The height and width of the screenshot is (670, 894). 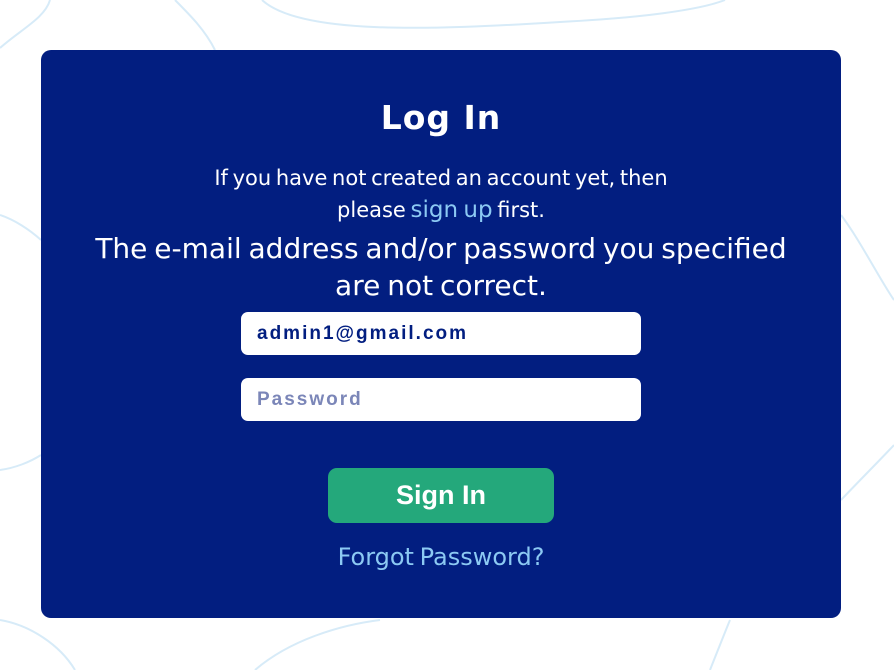 I want to click on password-input, so click(x=441, y=399).